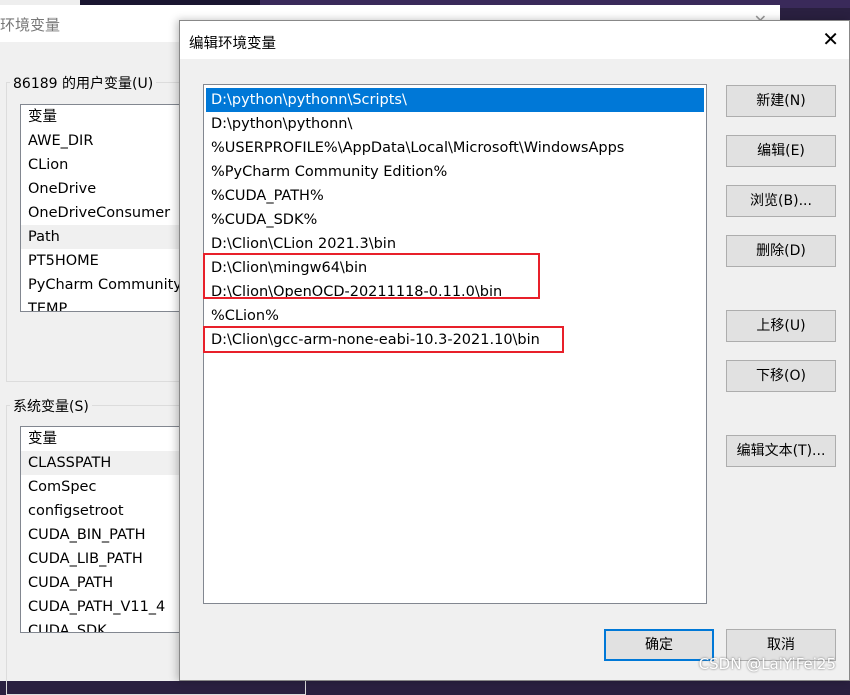  Describe the element at coordinates (455, 124) in the screenshot. I see `path-item: D:\python\pythonn\` at that location.